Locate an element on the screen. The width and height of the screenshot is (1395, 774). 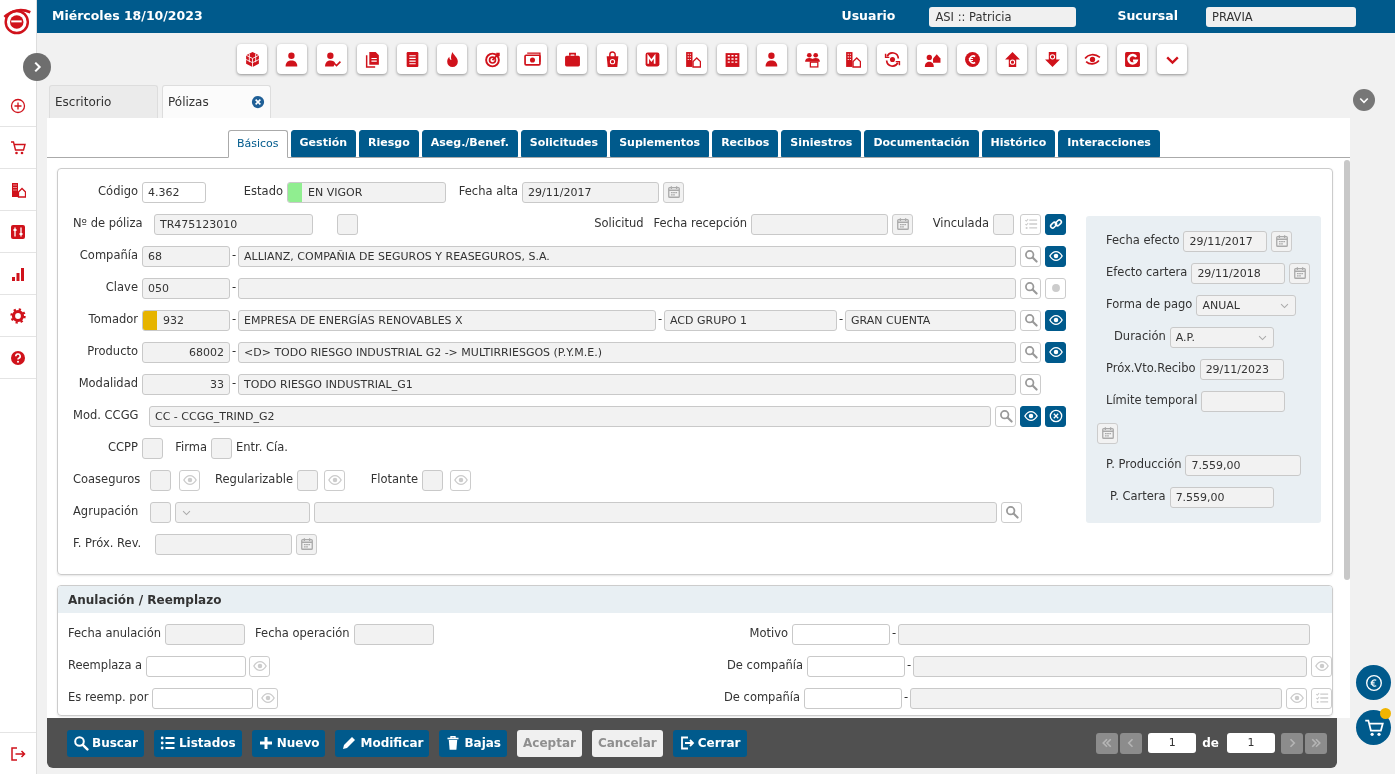
page-field: 1 is located at coordinates (1172, 743).